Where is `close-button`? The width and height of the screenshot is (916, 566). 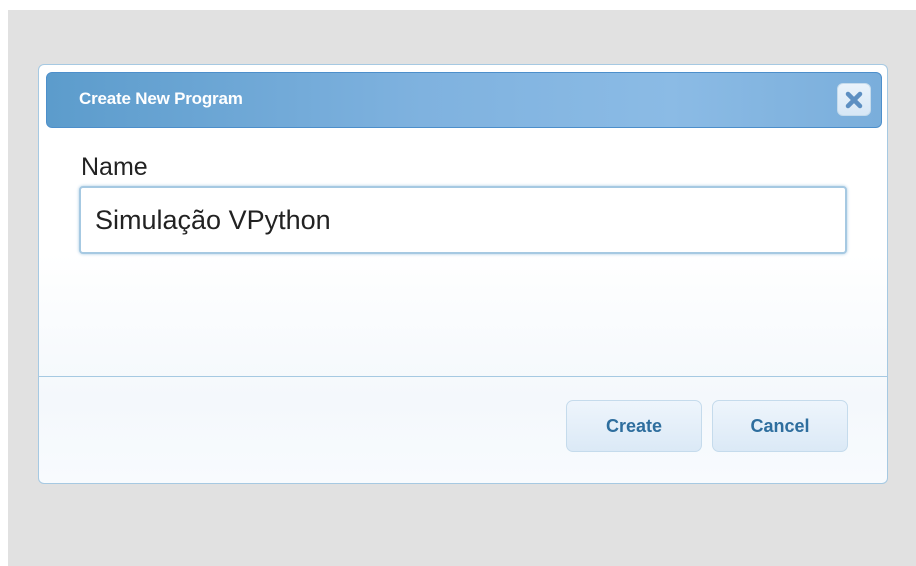
close-button is located at coordinates (854, 99).